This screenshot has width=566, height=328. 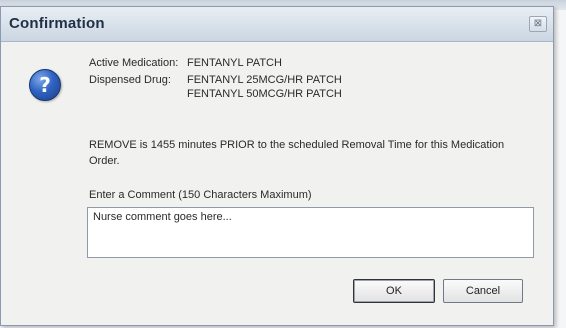 What do you see at coordinates (394, 291) in the screenshot?
I see `ok-button: OK` at bounding box center [394, 291].